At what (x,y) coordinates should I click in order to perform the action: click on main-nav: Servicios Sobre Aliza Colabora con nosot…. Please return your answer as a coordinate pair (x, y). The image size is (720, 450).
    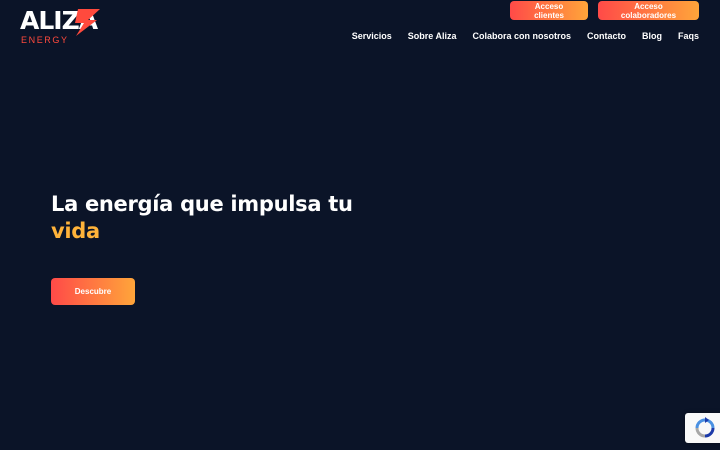
    Looking at the image, I should click on (525, 36).